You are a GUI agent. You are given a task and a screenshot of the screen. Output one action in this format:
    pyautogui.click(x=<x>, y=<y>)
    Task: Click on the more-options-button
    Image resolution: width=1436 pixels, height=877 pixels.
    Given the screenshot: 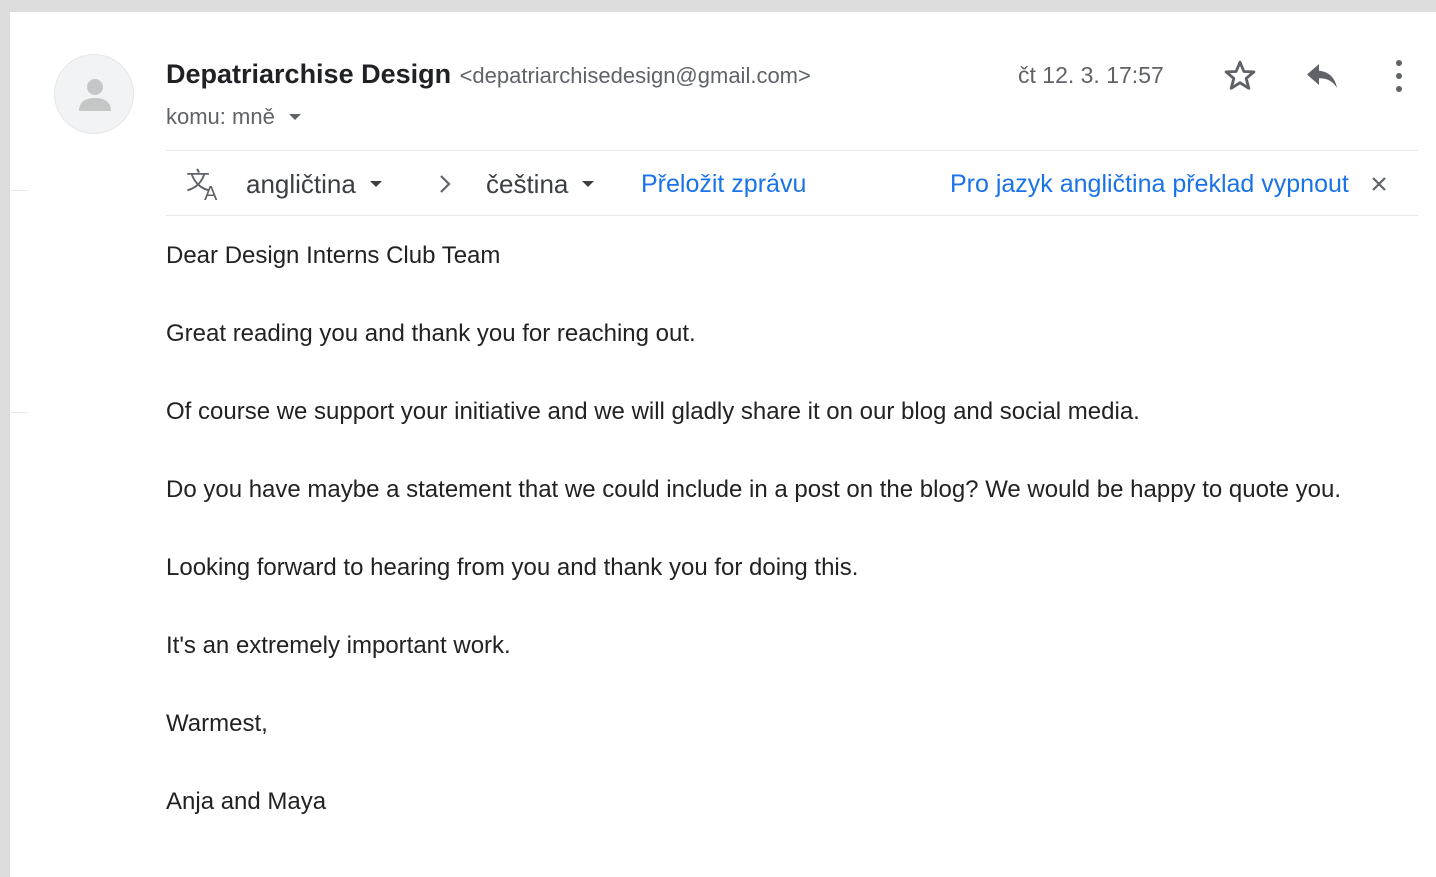 What is the action you would take?
    pyautogui.click(x=1399, y=76)
    